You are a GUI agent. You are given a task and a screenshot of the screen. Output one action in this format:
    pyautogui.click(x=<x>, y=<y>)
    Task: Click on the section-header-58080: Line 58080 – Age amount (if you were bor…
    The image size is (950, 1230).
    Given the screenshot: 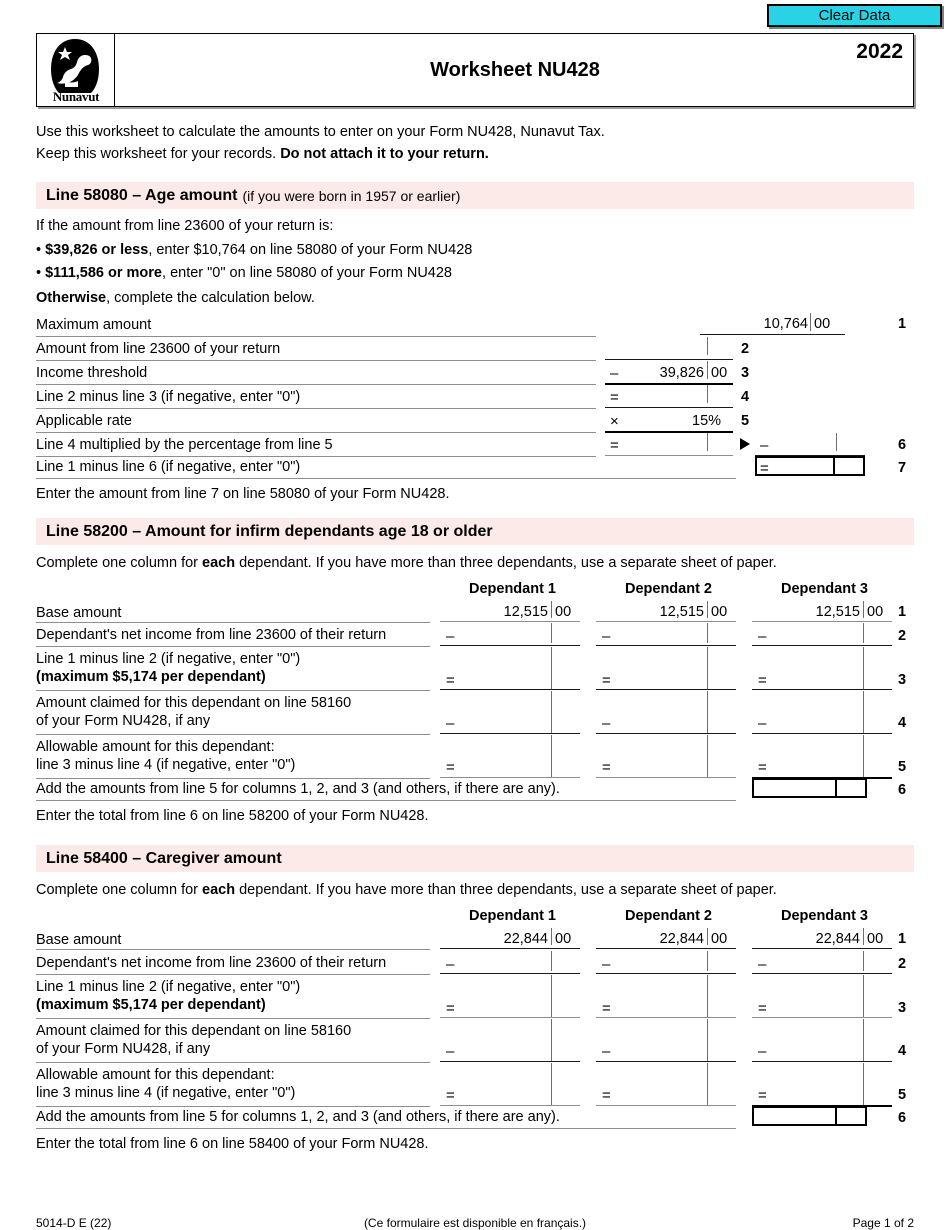 What is the action you would take?
    pyautogui.click(x=475, y=195)
    